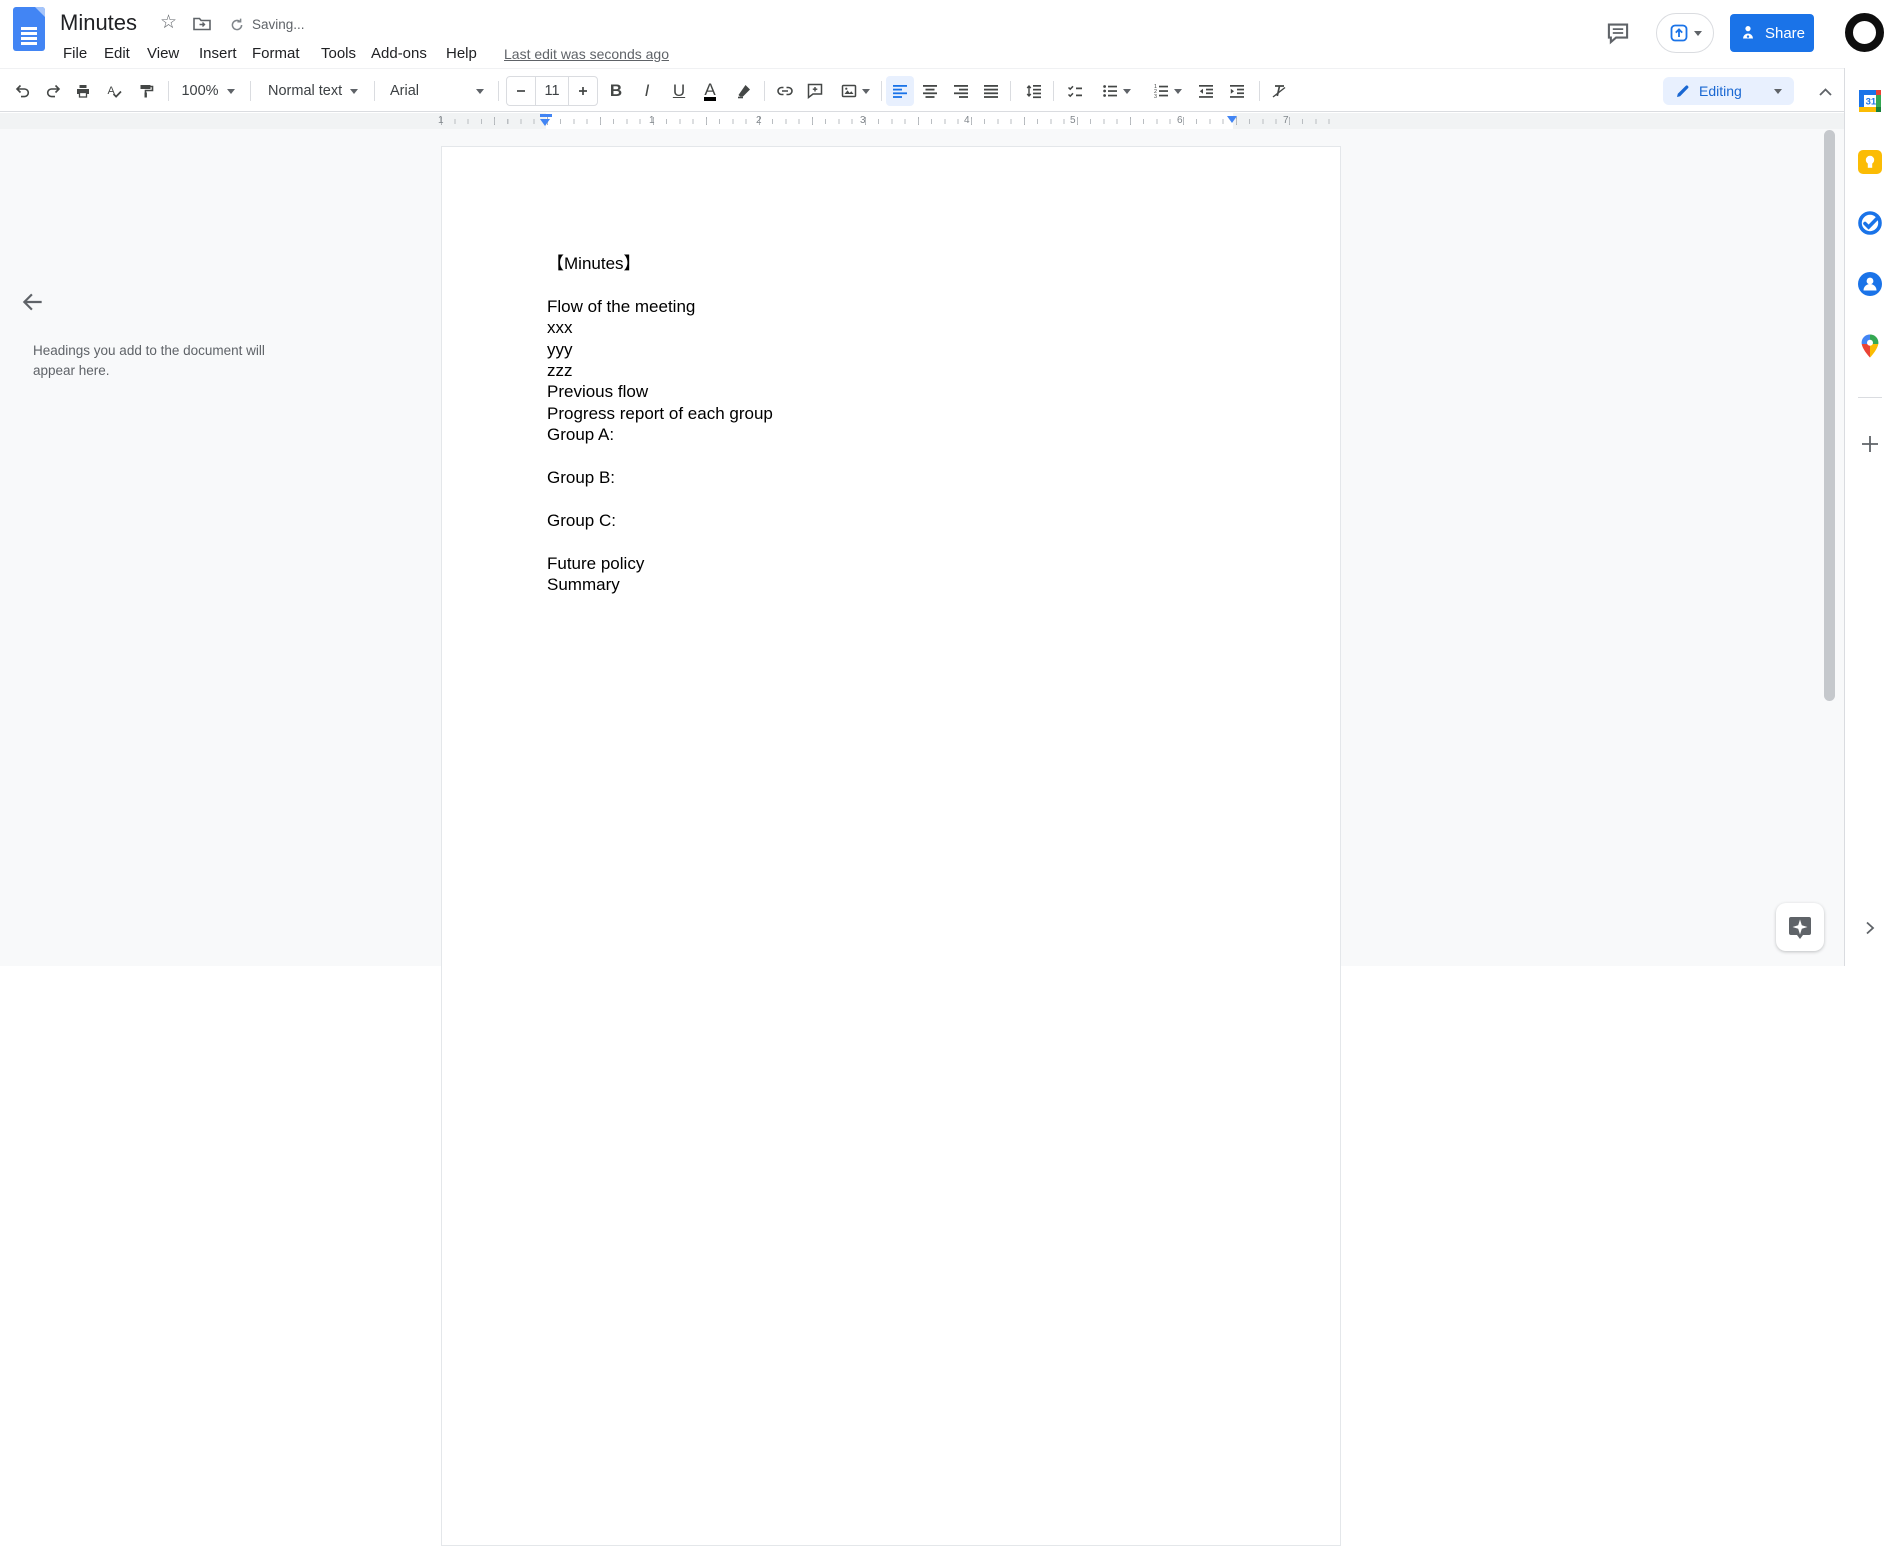 The height and width of the screenshot is (1546, 1894). I want to click on explore-button, so click(1800, 927).